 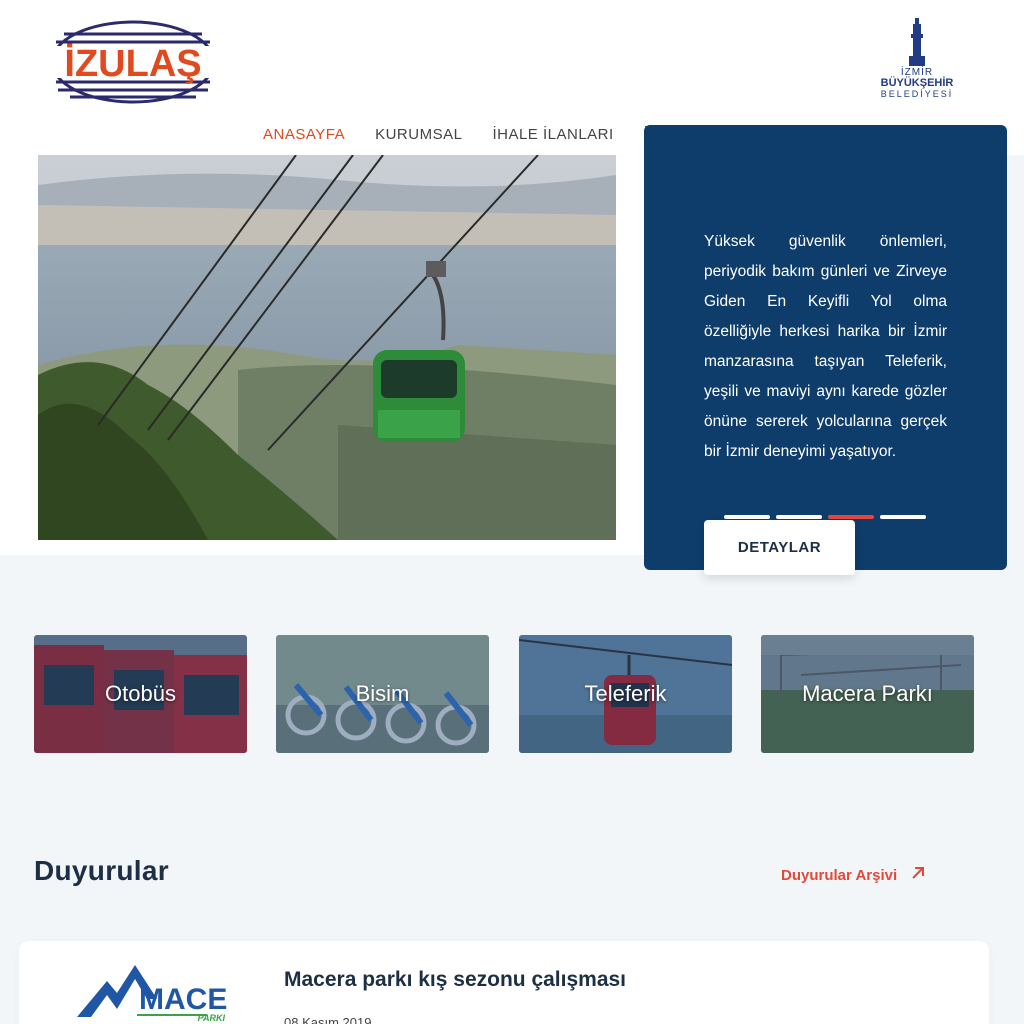 I want to click on category-label: Otobüs, so click(x=140, y=693).